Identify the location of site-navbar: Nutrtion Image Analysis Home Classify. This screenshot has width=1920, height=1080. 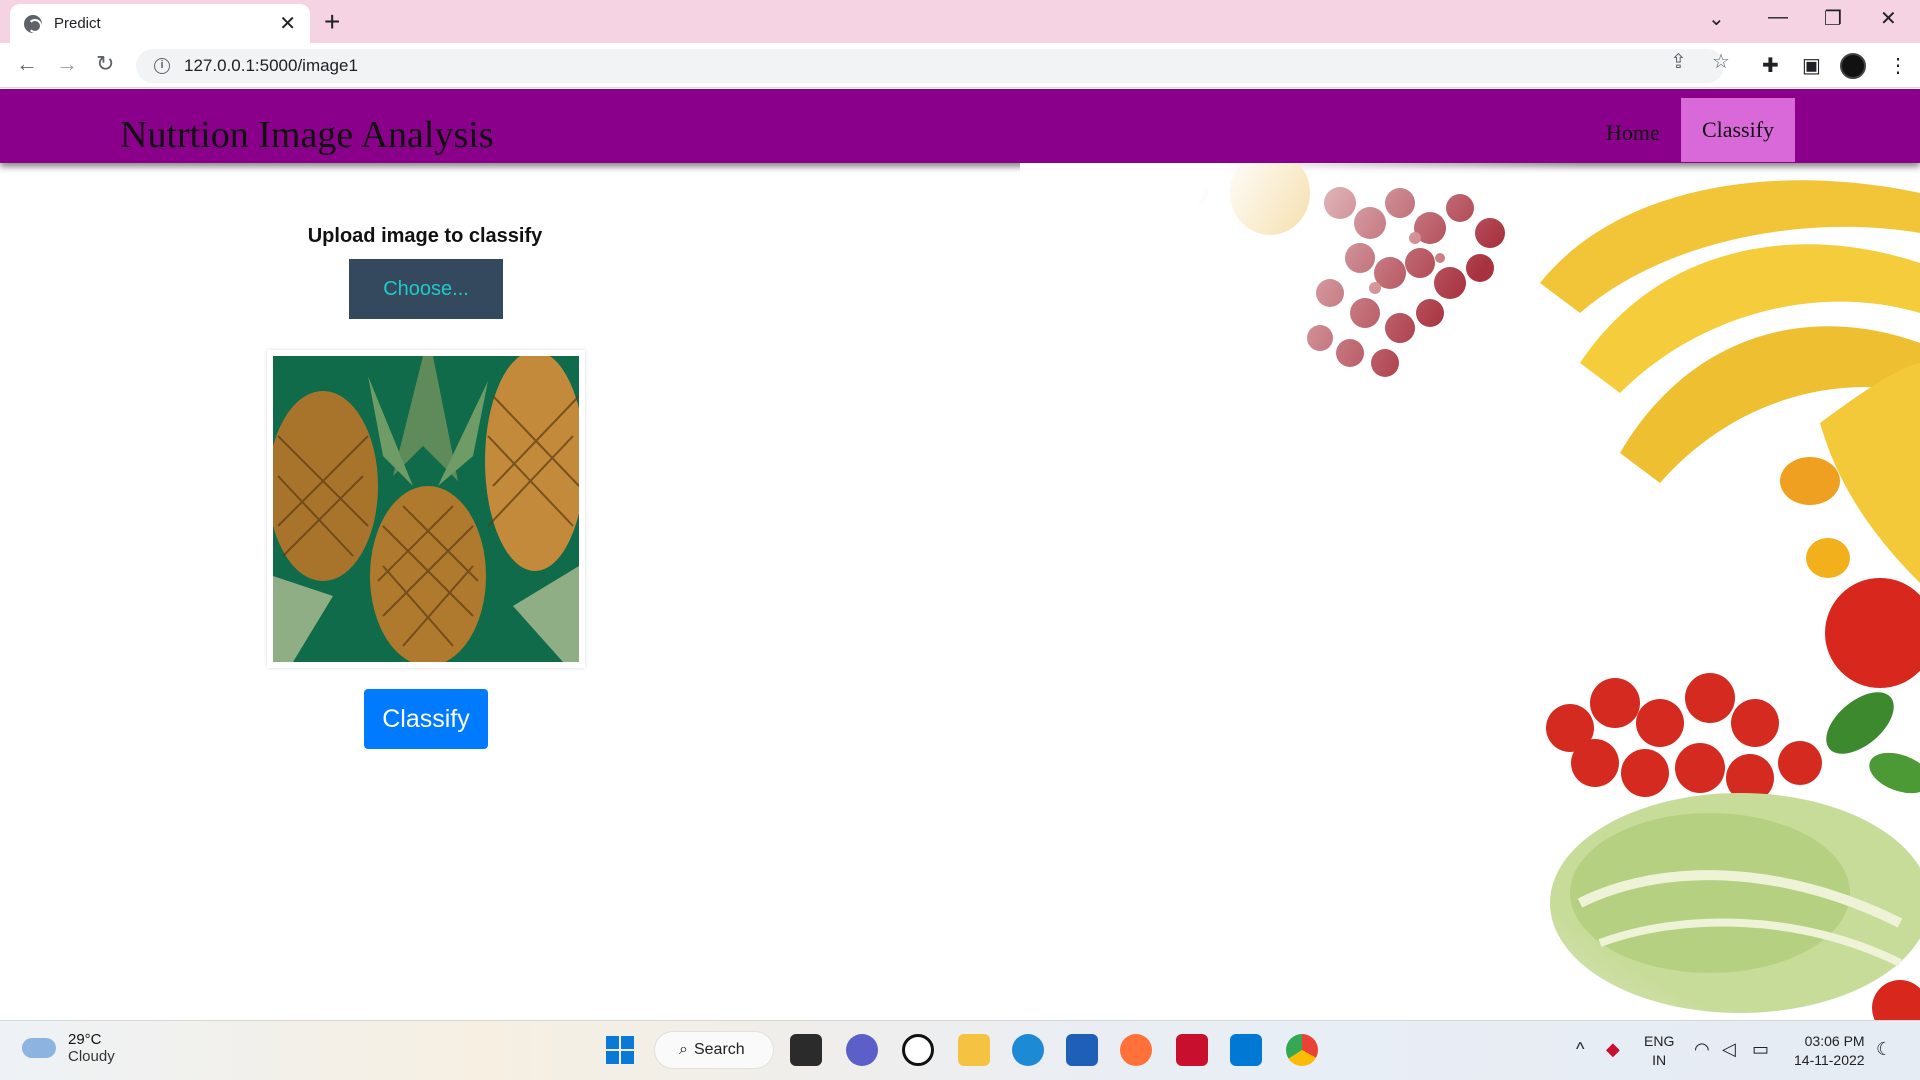
(960, 126).